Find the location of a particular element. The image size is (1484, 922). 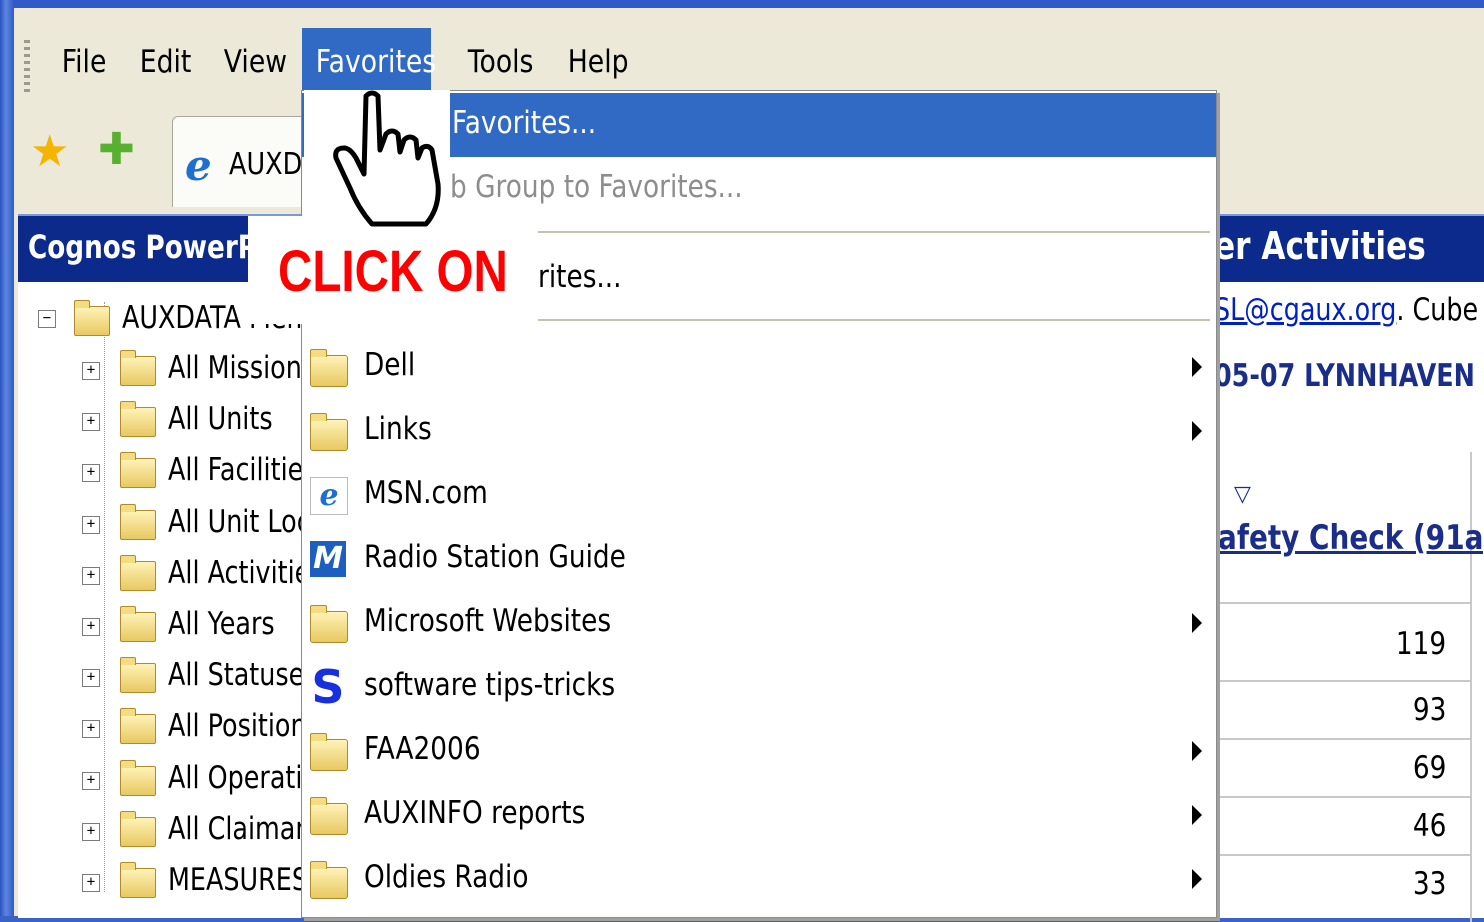

hand-pointer-icon is located at coordinates (388, 158).